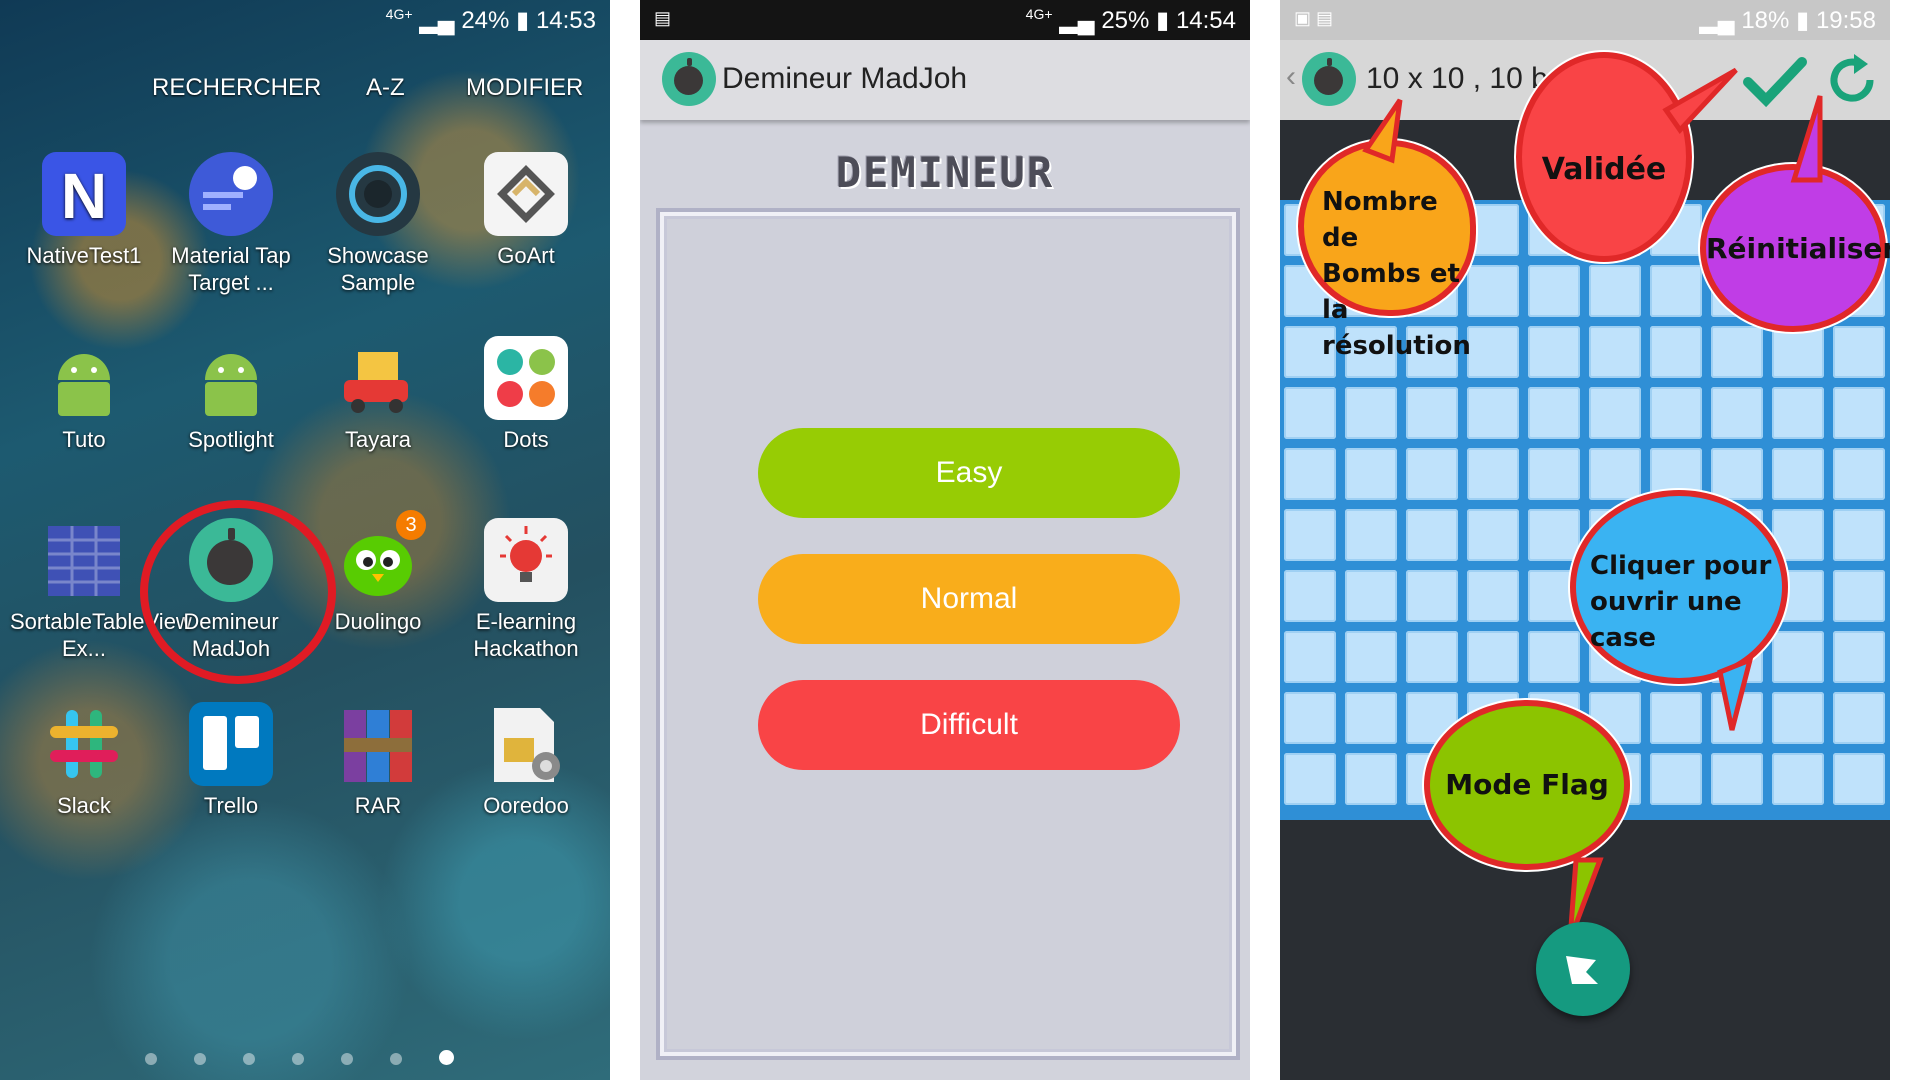  I want to click on app-label: RAR, so click(378, 805).